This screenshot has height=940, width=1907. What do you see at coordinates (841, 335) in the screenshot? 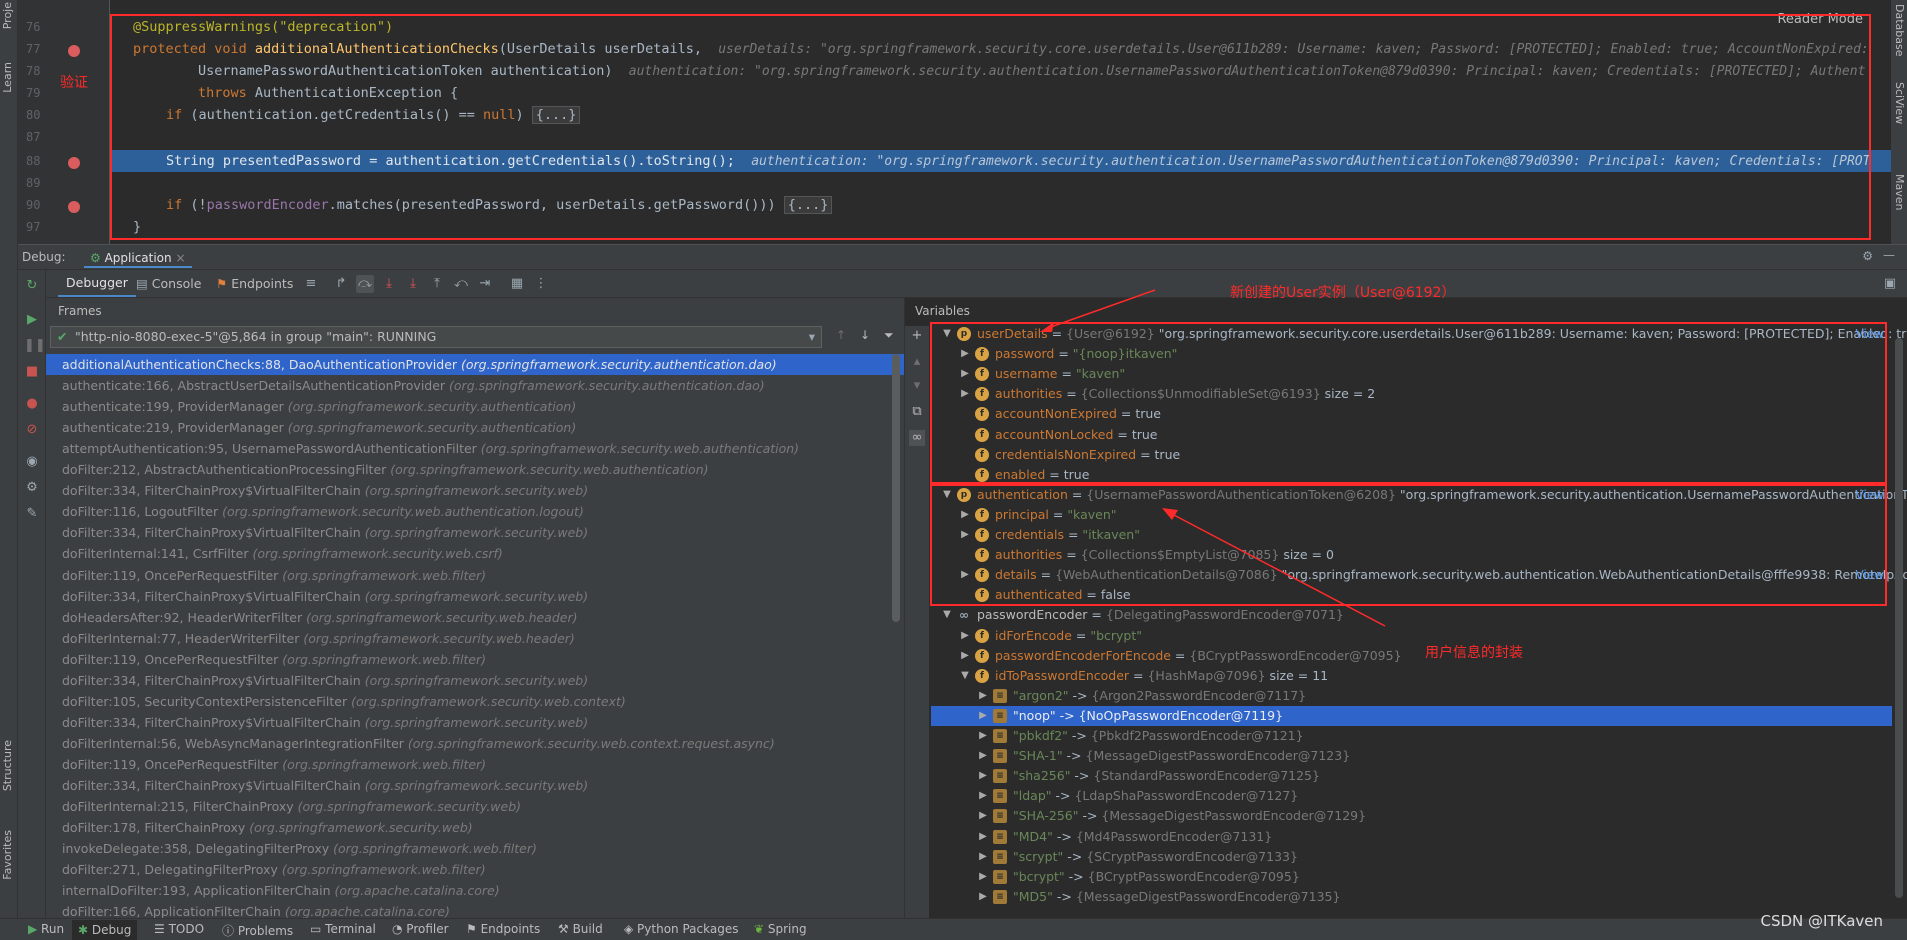
I see `arrow-up-icon: ↑` at bounding box center [841, 335].